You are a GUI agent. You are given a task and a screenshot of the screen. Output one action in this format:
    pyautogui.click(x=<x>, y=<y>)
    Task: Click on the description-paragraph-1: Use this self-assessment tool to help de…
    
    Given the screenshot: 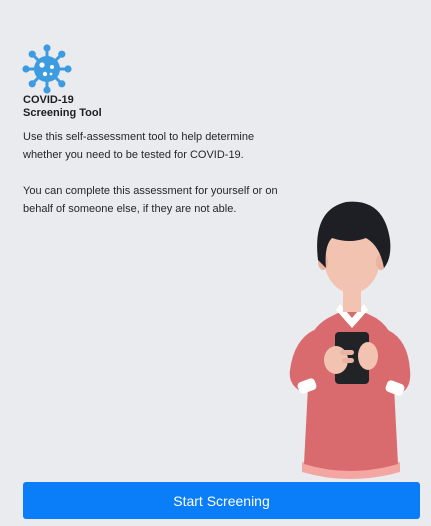 What is the action you would take?
    pyautogui.click(x=139, y=146)
    